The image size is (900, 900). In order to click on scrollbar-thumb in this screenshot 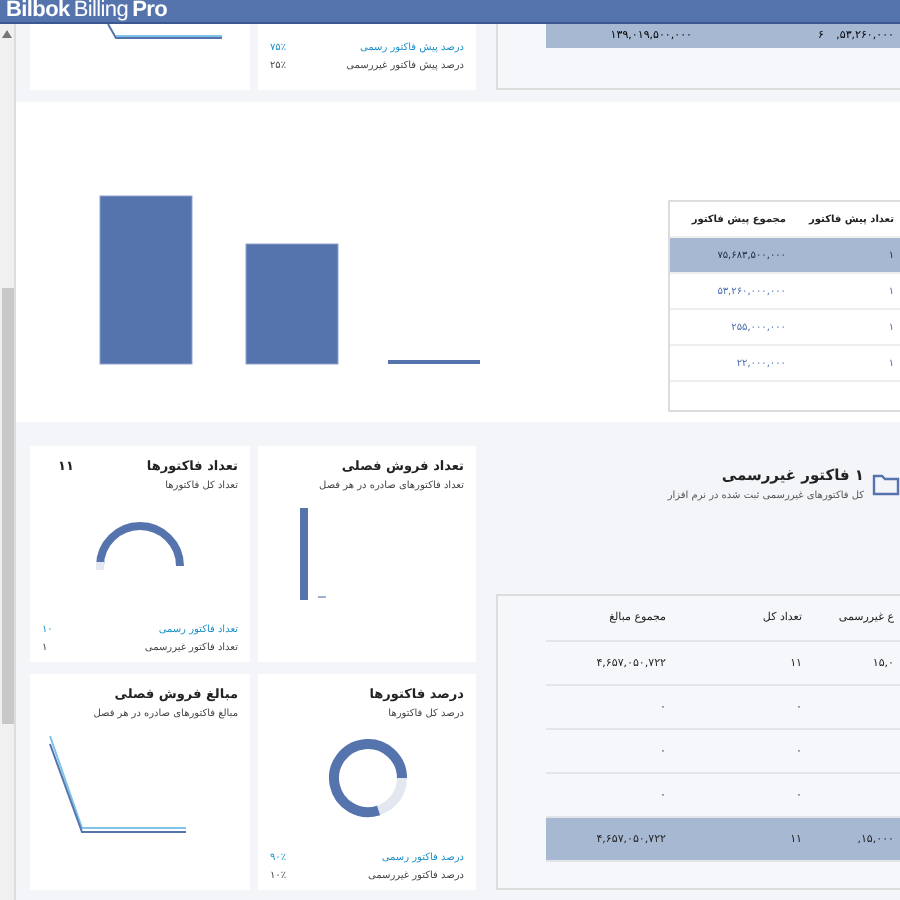, I will do `click(7, 506)`.